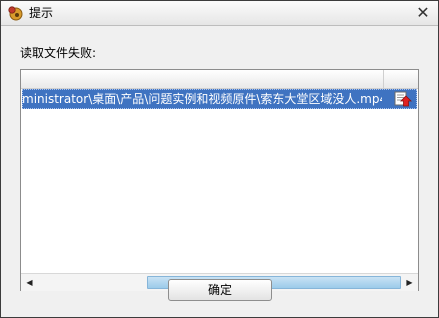 The height and width of the screenshot is (318, 439). I want to click on title-bar: 提示 ✕, so click(219, 13).